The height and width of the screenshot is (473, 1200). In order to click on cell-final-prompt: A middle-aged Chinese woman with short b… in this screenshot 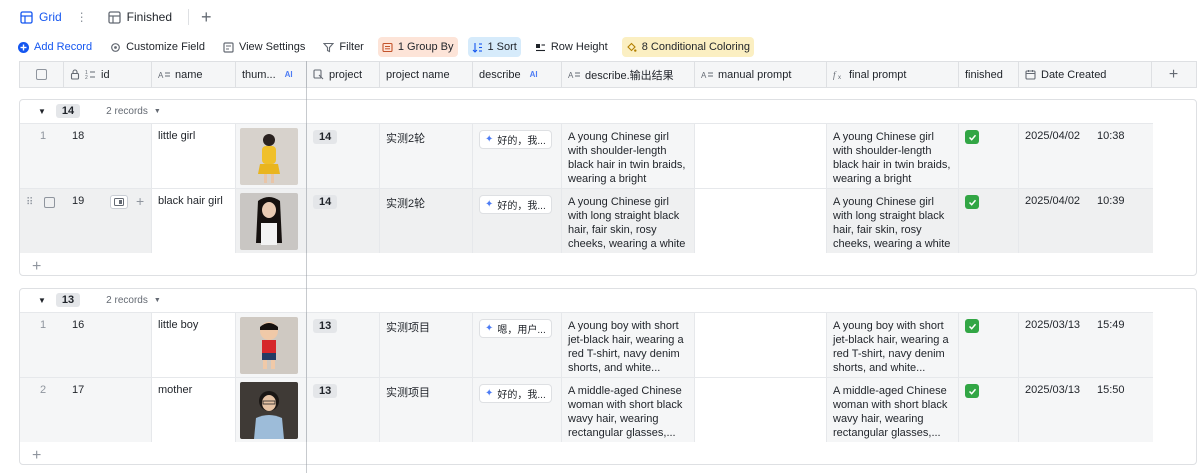, I will do `click(893, 410)`.